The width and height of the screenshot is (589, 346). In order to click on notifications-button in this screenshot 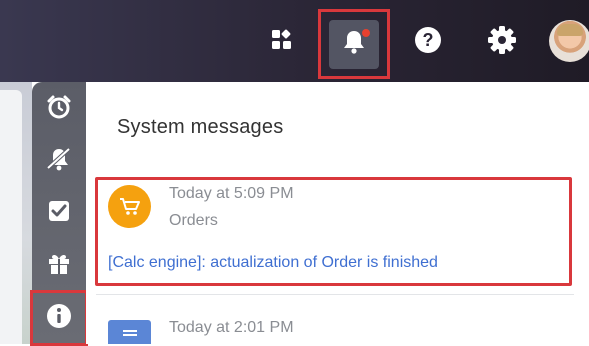, I will do `click(354, 44)`.